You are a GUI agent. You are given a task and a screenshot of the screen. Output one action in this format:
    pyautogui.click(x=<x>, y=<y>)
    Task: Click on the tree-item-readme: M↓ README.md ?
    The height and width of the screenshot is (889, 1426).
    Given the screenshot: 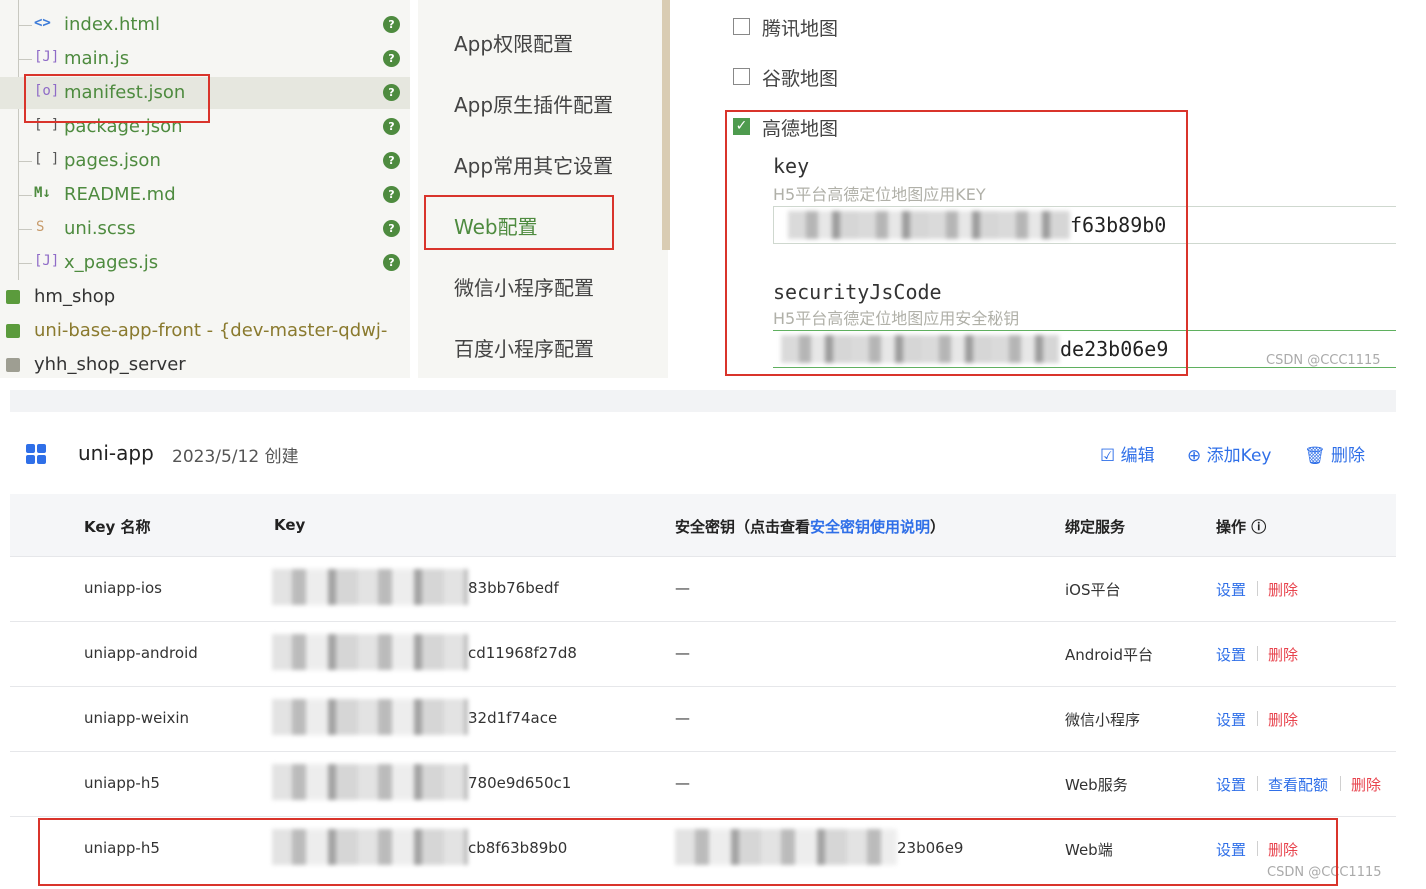 What is the action you would take?
    pyautogui.click(x=205, y=195)
    